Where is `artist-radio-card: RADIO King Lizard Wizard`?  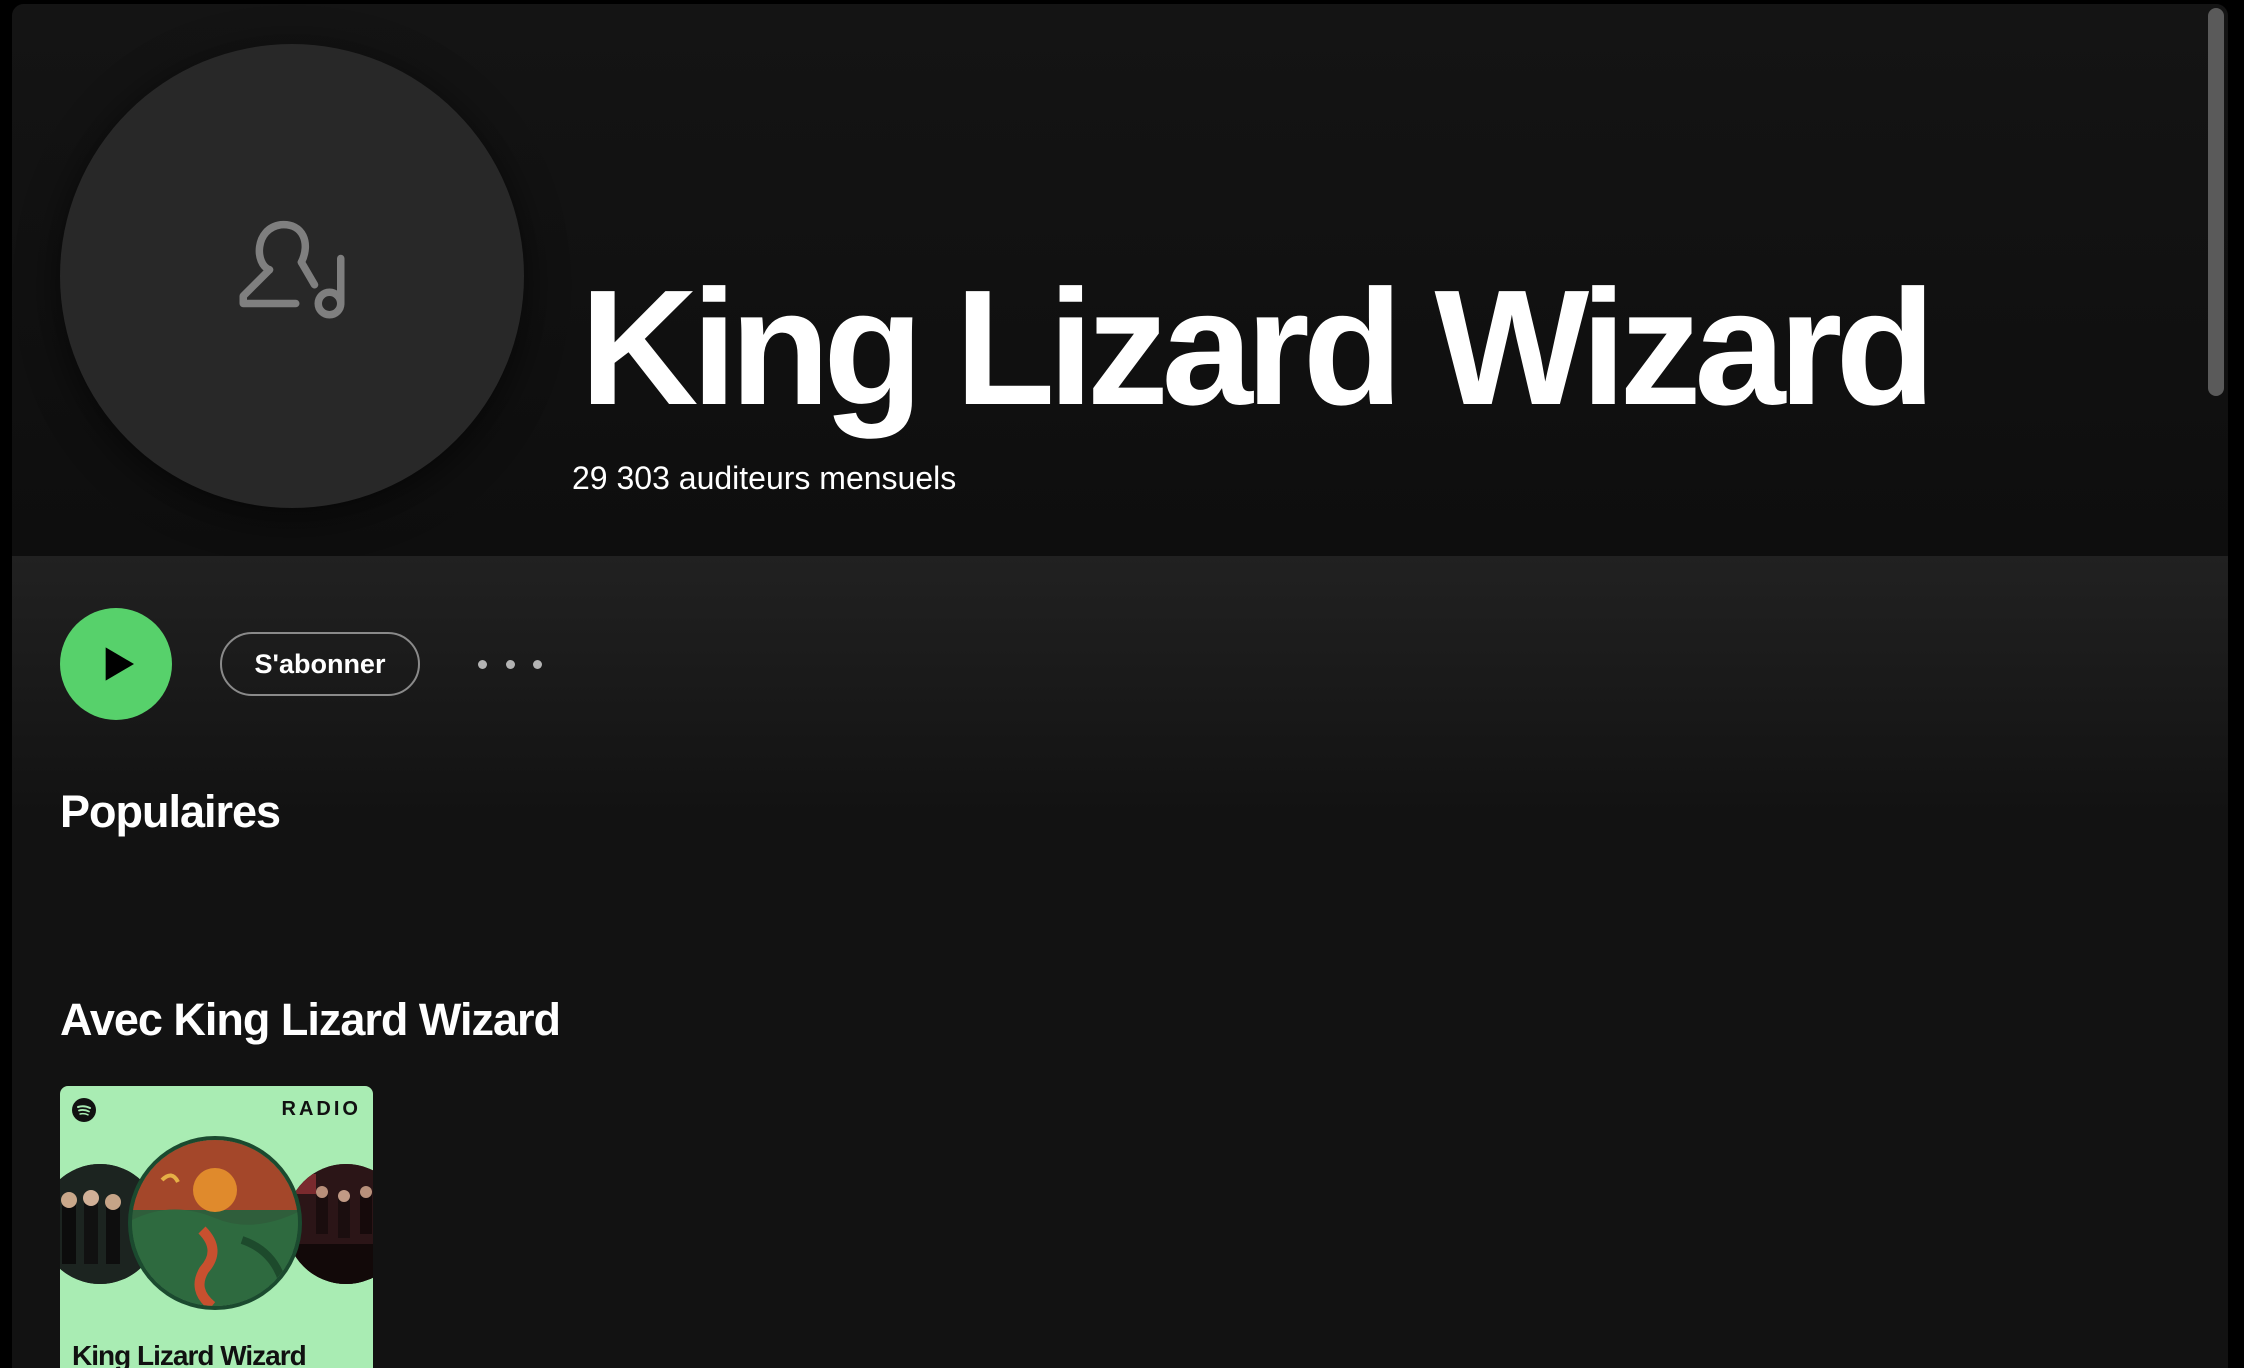
artist-radio-card: RADIO King Lizard Wizard is located at coordinates (216, 1227).